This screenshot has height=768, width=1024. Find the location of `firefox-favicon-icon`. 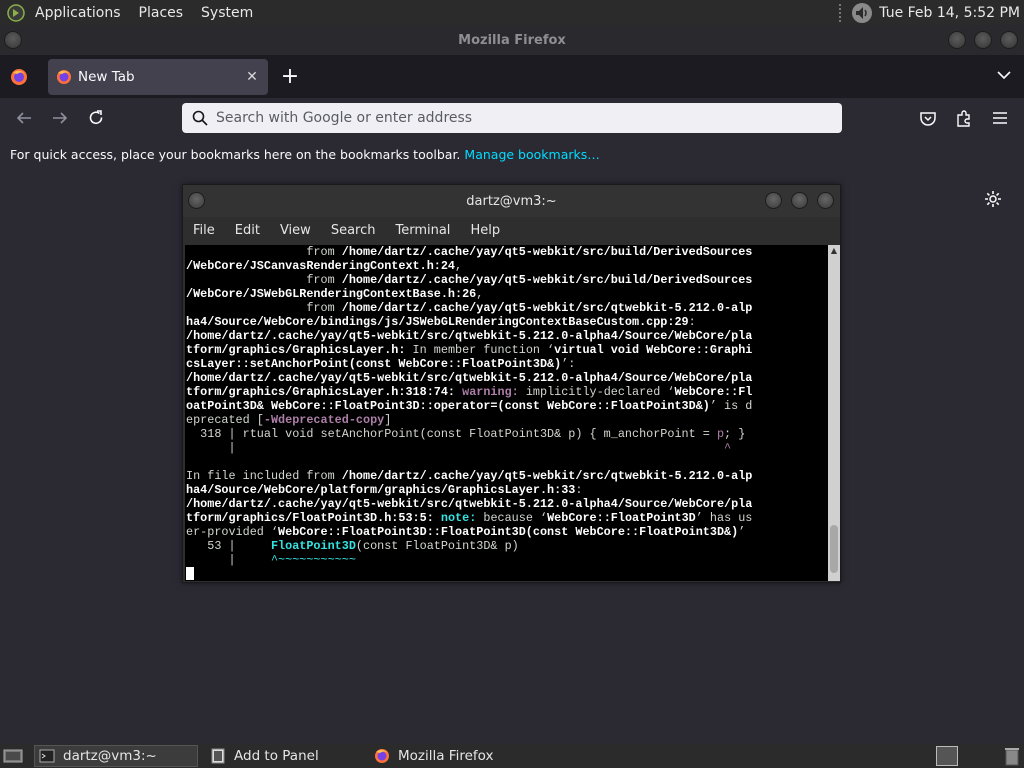

firefox-favicon-icon is located at coordinates (64, 77).